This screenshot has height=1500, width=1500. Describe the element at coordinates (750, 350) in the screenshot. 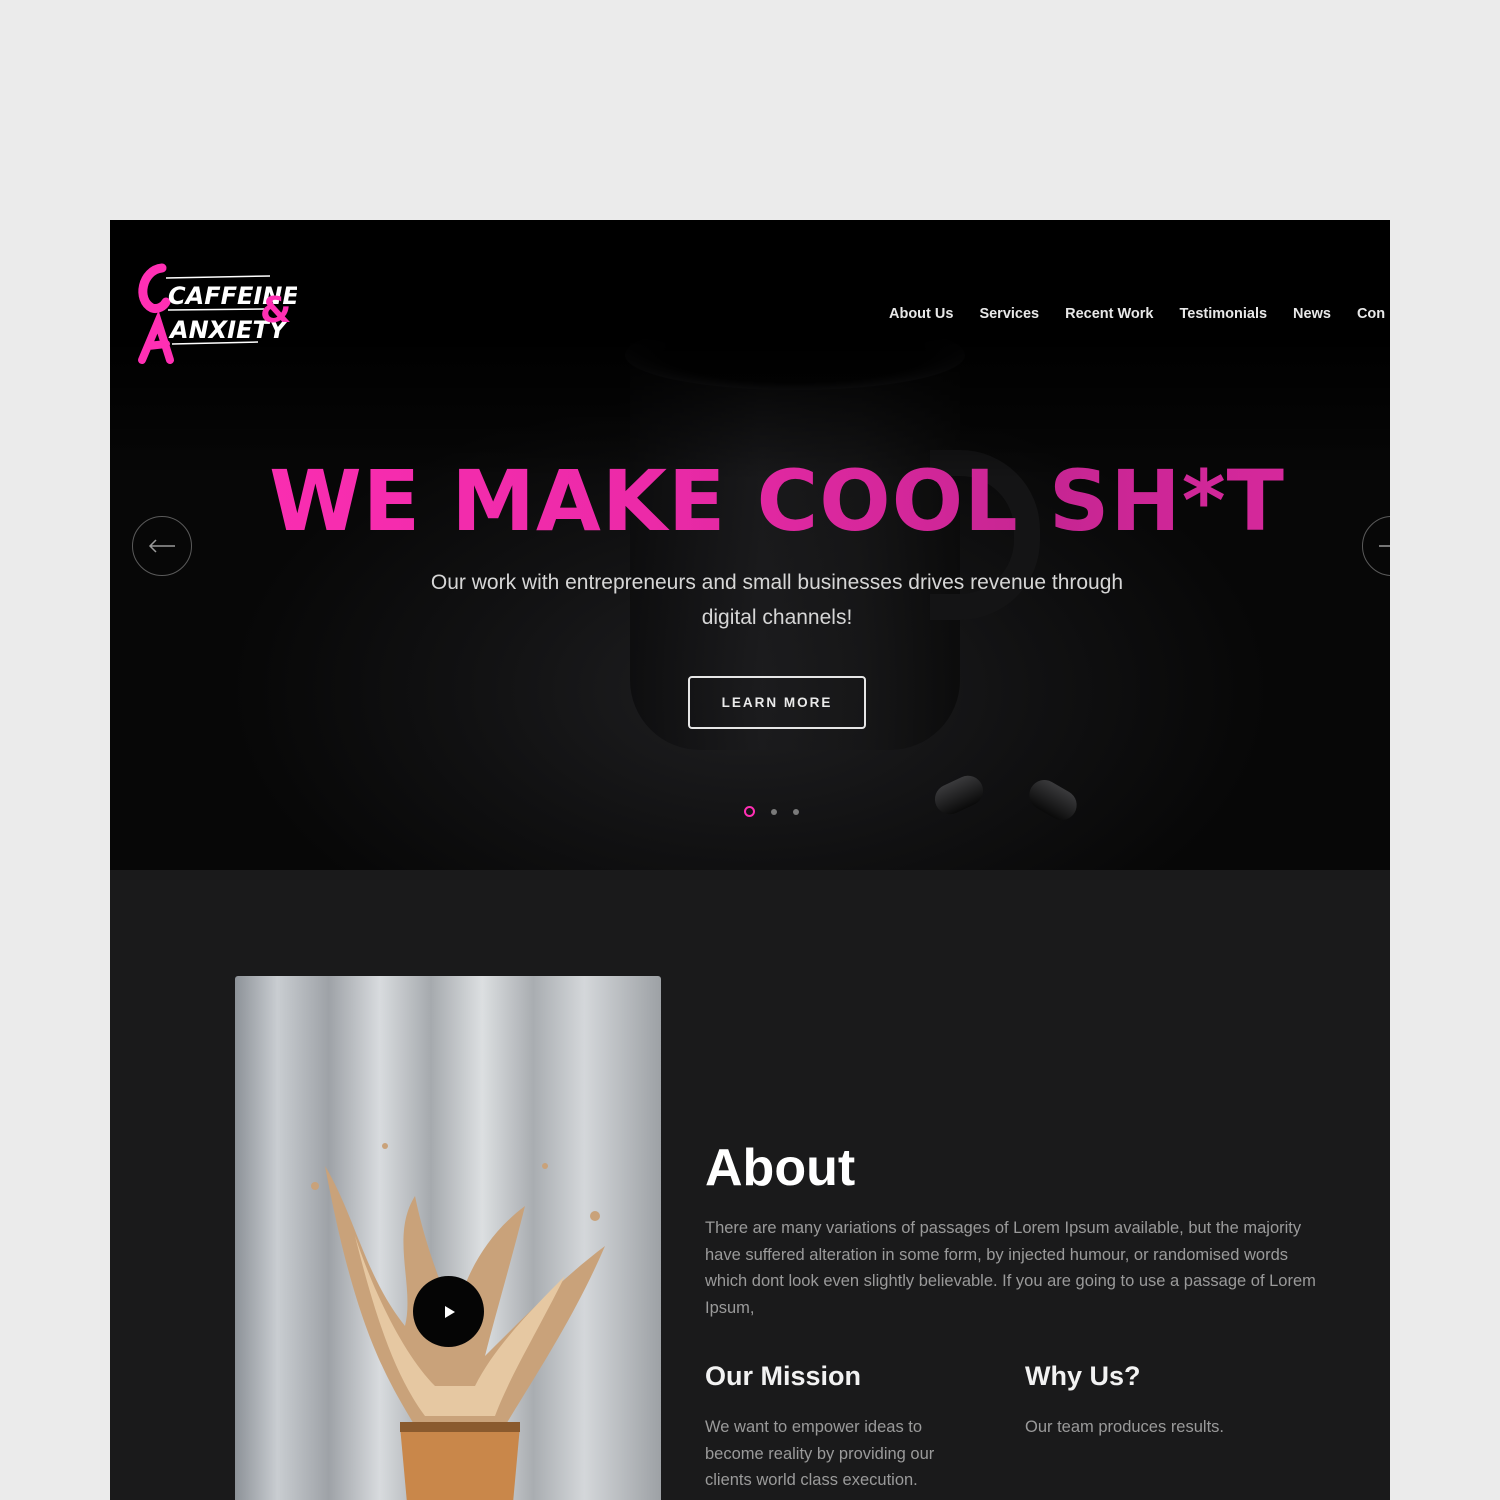

I see `hero-shade` at that location.